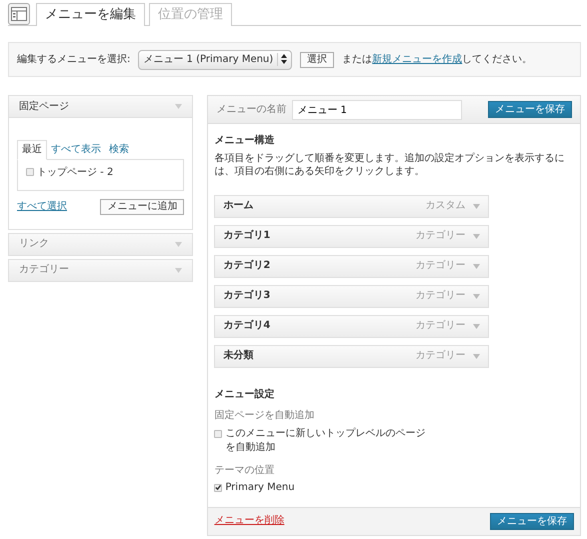 This screenshot has width=587, height=539. Describe the element at coordinates (75, 172) in the screenshot. I see `page-item-label: トップページ - 2` at that location.